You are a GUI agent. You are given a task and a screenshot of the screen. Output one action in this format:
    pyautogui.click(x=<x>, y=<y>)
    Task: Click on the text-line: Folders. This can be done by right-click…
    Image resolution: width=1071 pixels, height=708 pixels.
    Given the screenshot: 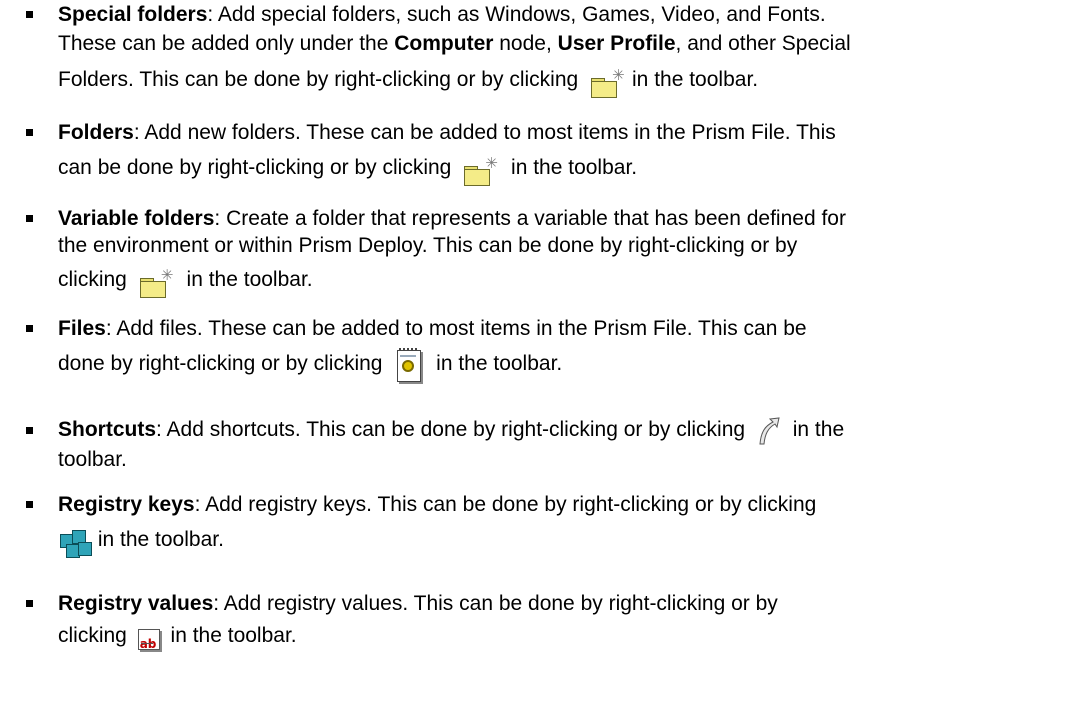 What is the action you would take?
    pyautogui.click(x=408, y=80)
    